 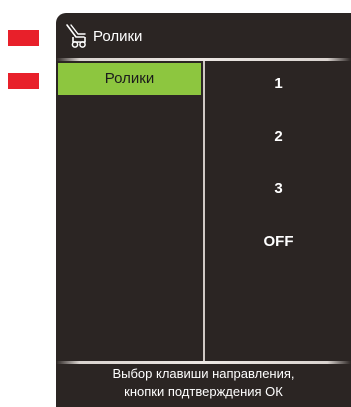 I want to click on mouse-roller-icon, so click(x=76, y=36).